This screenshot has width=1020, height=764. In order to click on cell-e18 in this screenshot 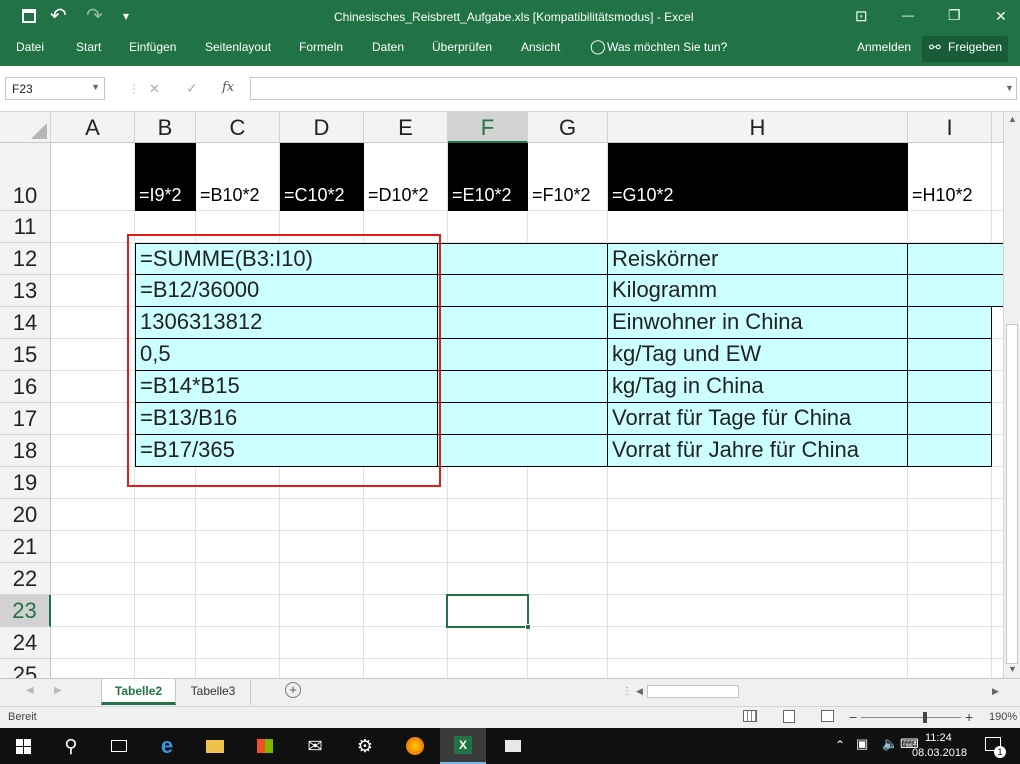, I will do `click(523, 451)`.